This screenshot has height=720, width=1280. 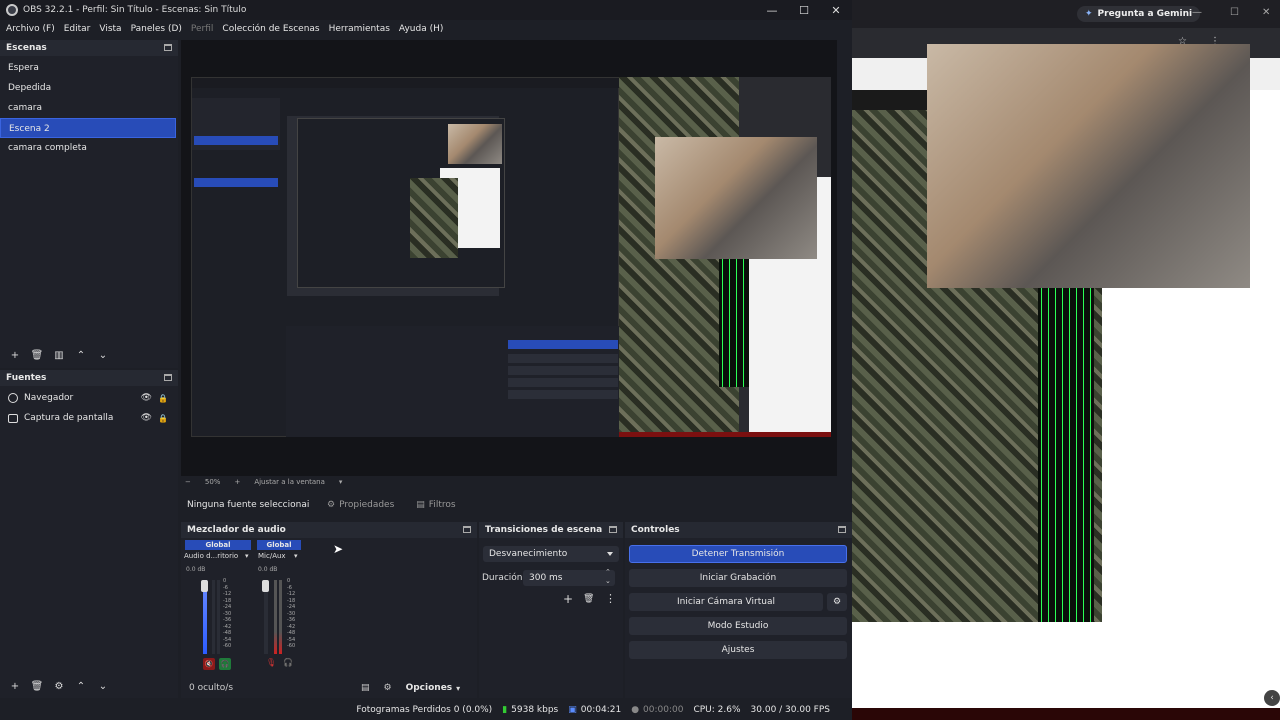 I want to click on more-icon: ⋮, so click(x=610, y=598).